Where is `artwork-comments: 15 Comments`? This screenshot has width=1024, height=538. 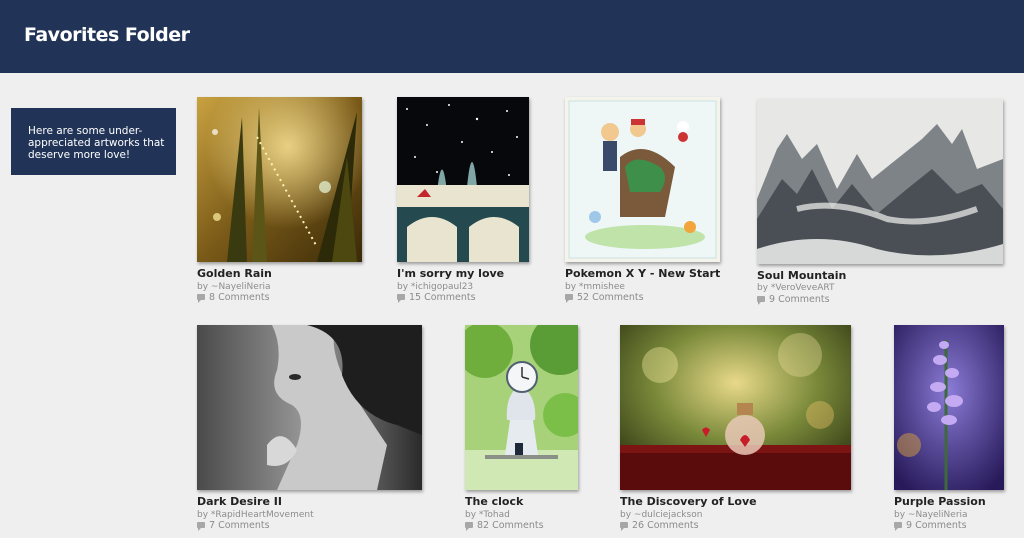
artwork-comments: 15 Comments is located at coordinates (436, 297).